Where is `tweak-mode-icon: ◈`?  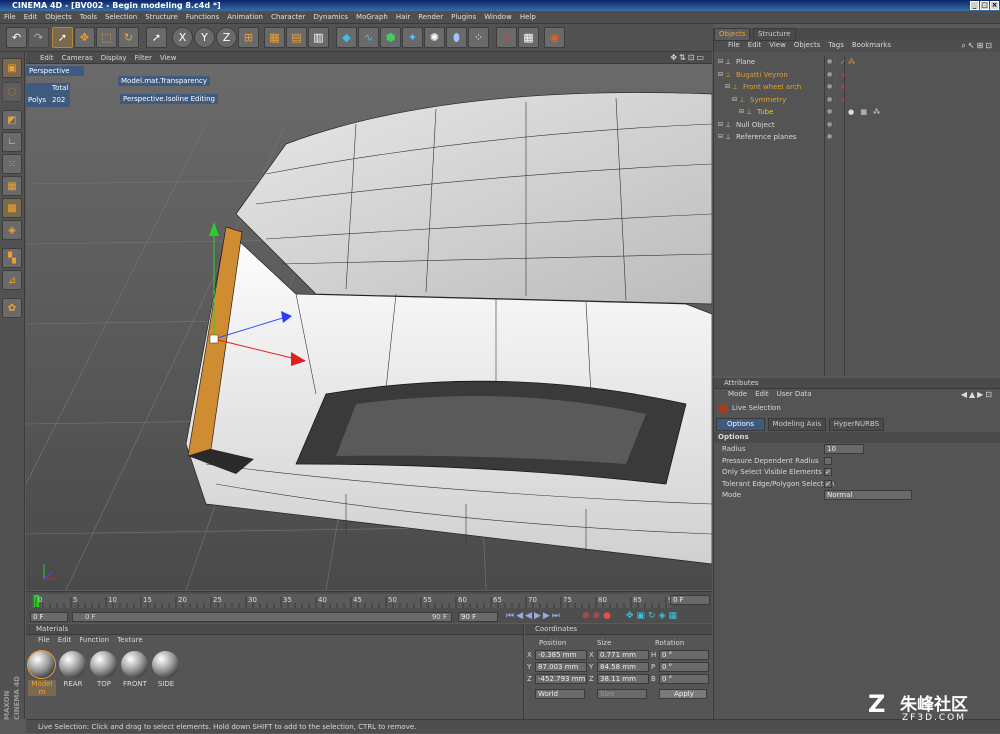 tweak-mode-icon: ◈ is located at coordinates (12, 230).